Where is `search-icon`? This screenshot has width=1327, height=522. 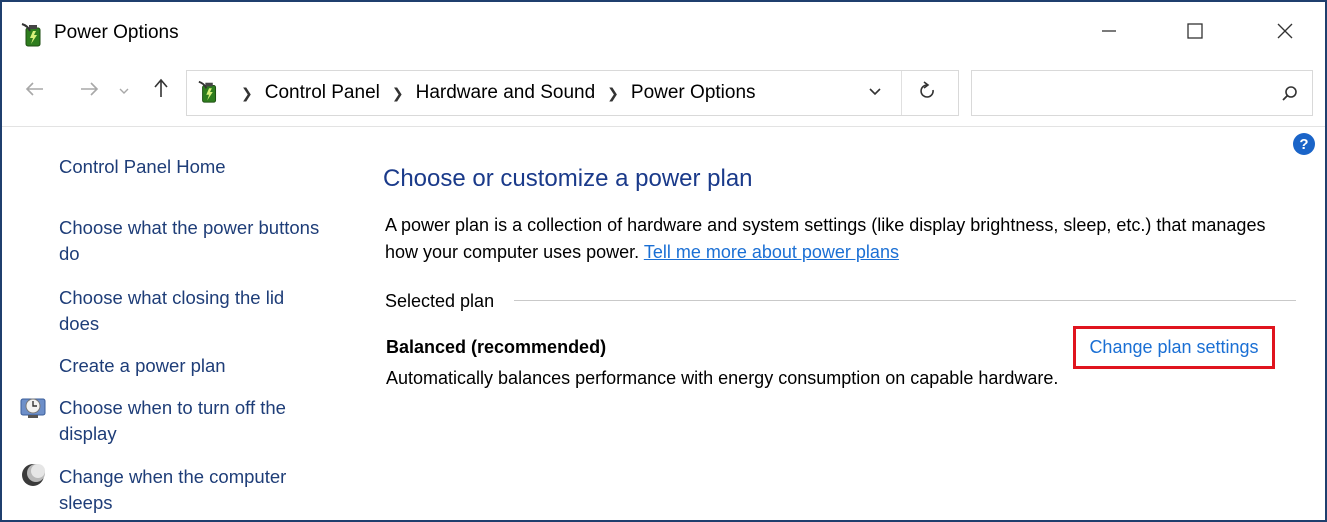 search-icon is located at coordinates (1290, 94).